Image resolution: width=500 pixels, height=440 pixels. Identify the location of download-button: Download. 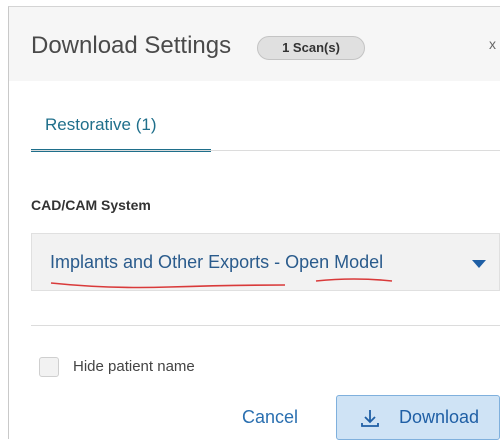
(418, 417).